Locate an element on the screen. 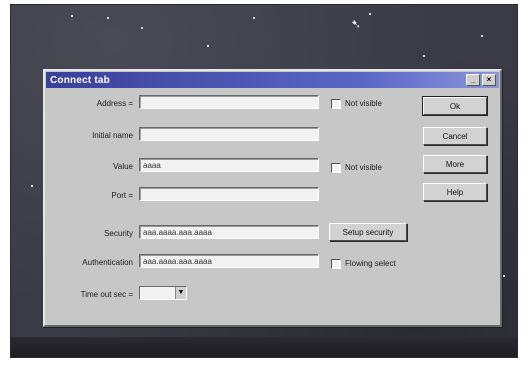  flowing-select-checkbox is located at coordinates (336, 264).